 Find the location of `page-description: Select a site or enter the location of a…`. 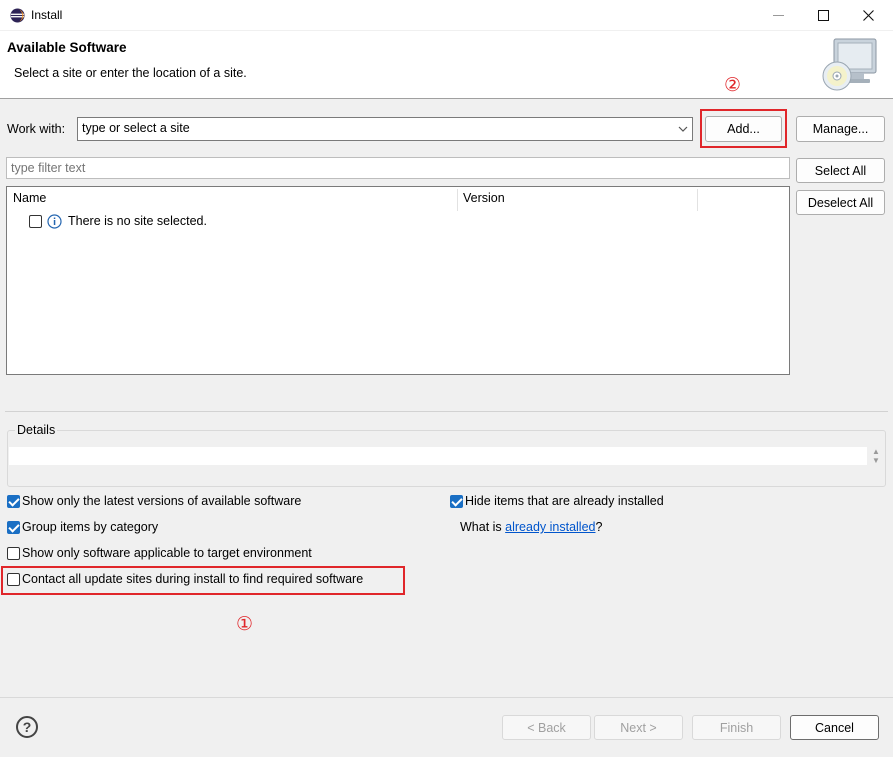

page-description: Select a site or enter the location of a… is located at coordinates (130, 73).